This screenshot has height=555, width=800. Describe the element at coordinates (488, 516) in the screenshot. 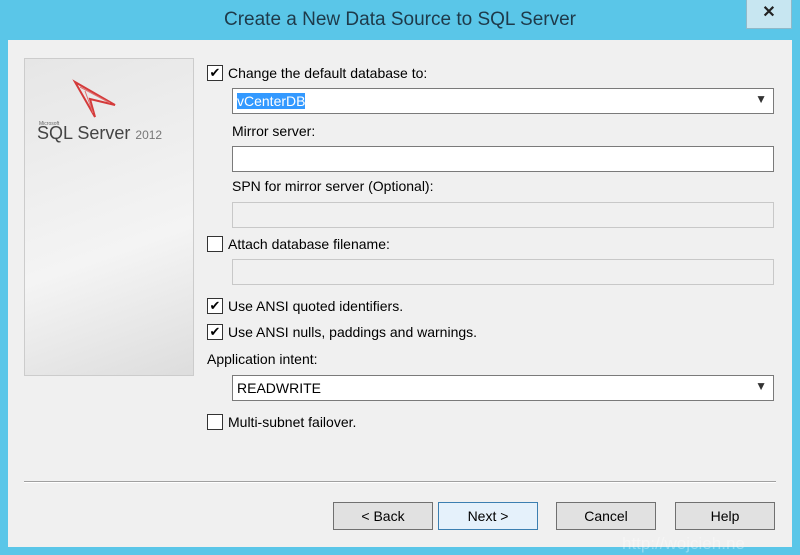

I see `next-button: Next >` at that location.